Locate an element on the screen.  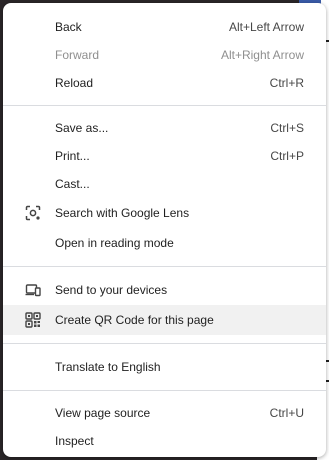
menu-item-label: Open in reading mode is located at coordinates (114, 243).